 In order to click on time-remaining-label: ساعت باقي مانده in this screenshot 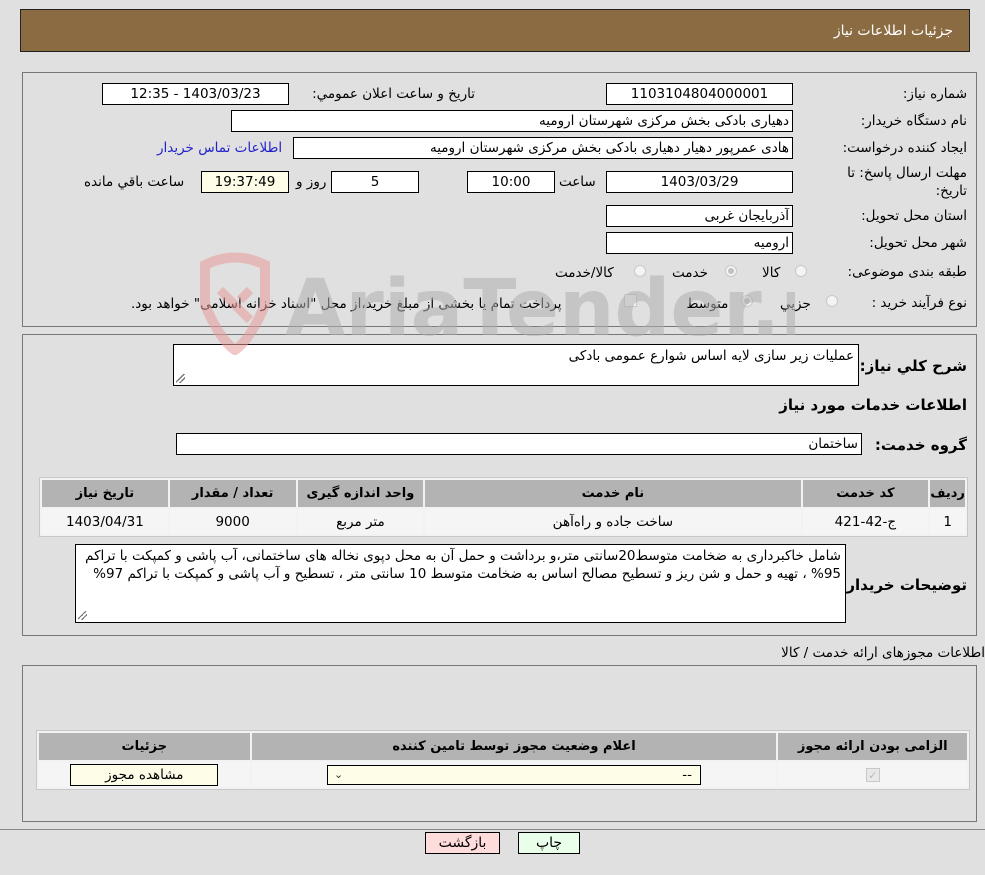, I will do `click(134, 182)`.